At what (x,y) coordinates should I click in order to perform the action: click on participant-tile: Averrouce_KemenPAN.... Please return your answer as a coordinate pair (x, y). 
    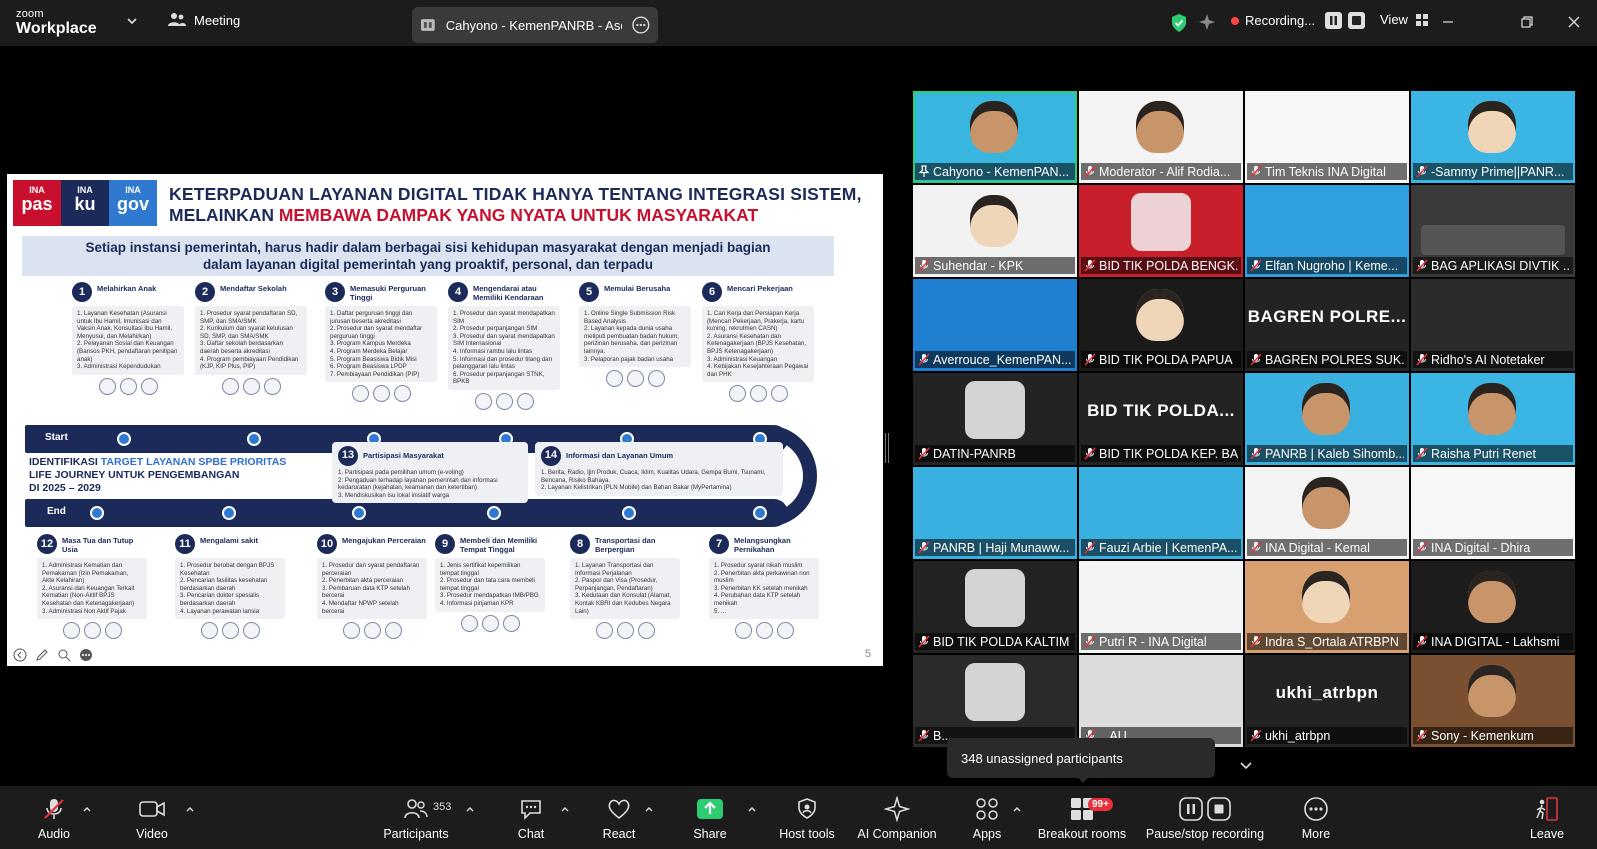
    Looking at the image, I should click on (995, 325).